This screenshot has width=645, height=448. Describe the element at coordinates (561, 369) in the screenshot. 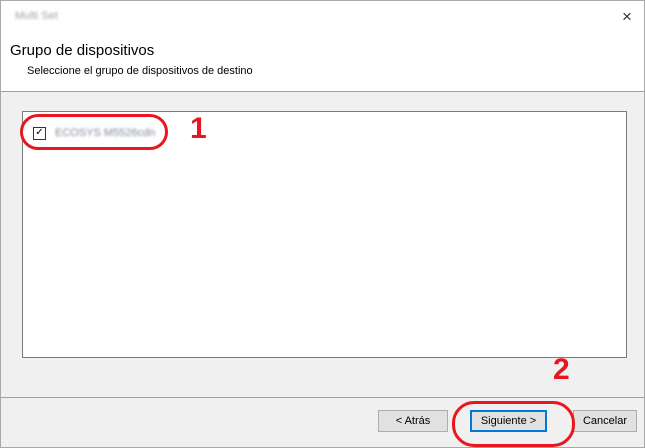

I see `callout-number-2: 2` at that location.